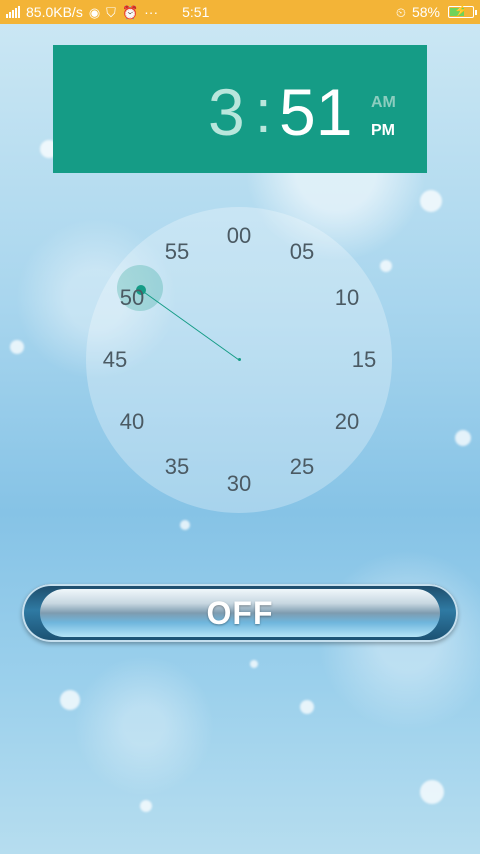  I want to click on status-right: ⏲ 58% ⚡, so click(436, 12).